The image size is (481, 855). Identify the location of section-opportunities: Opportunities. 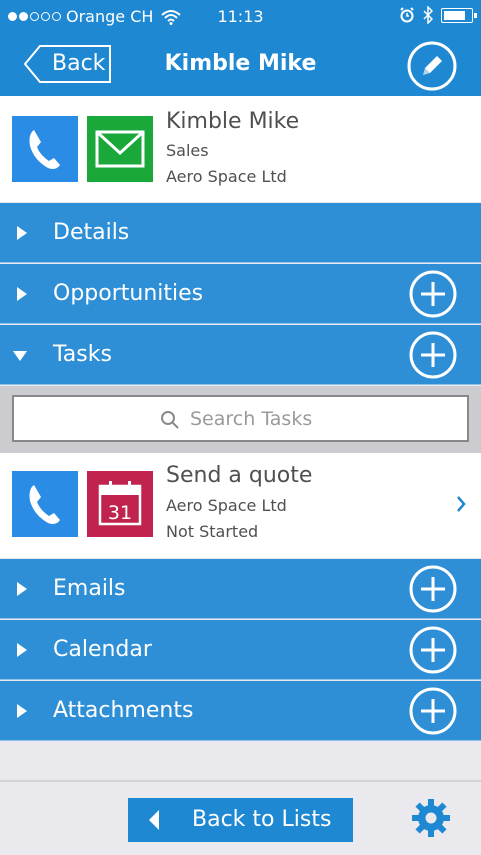
(240, 294).